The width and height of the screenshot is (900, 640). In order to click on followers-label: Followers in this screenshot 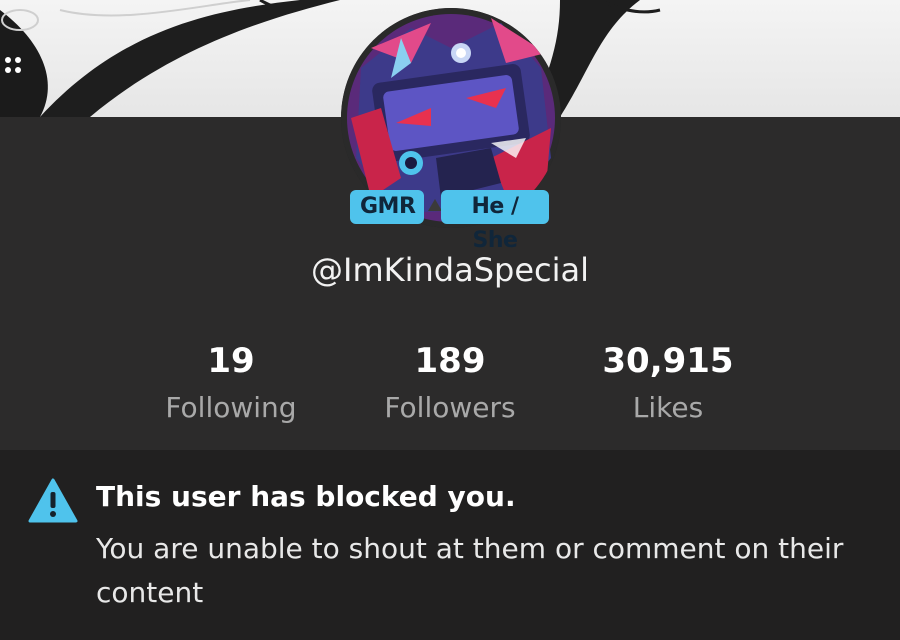, I will do `click(450, 407)`.